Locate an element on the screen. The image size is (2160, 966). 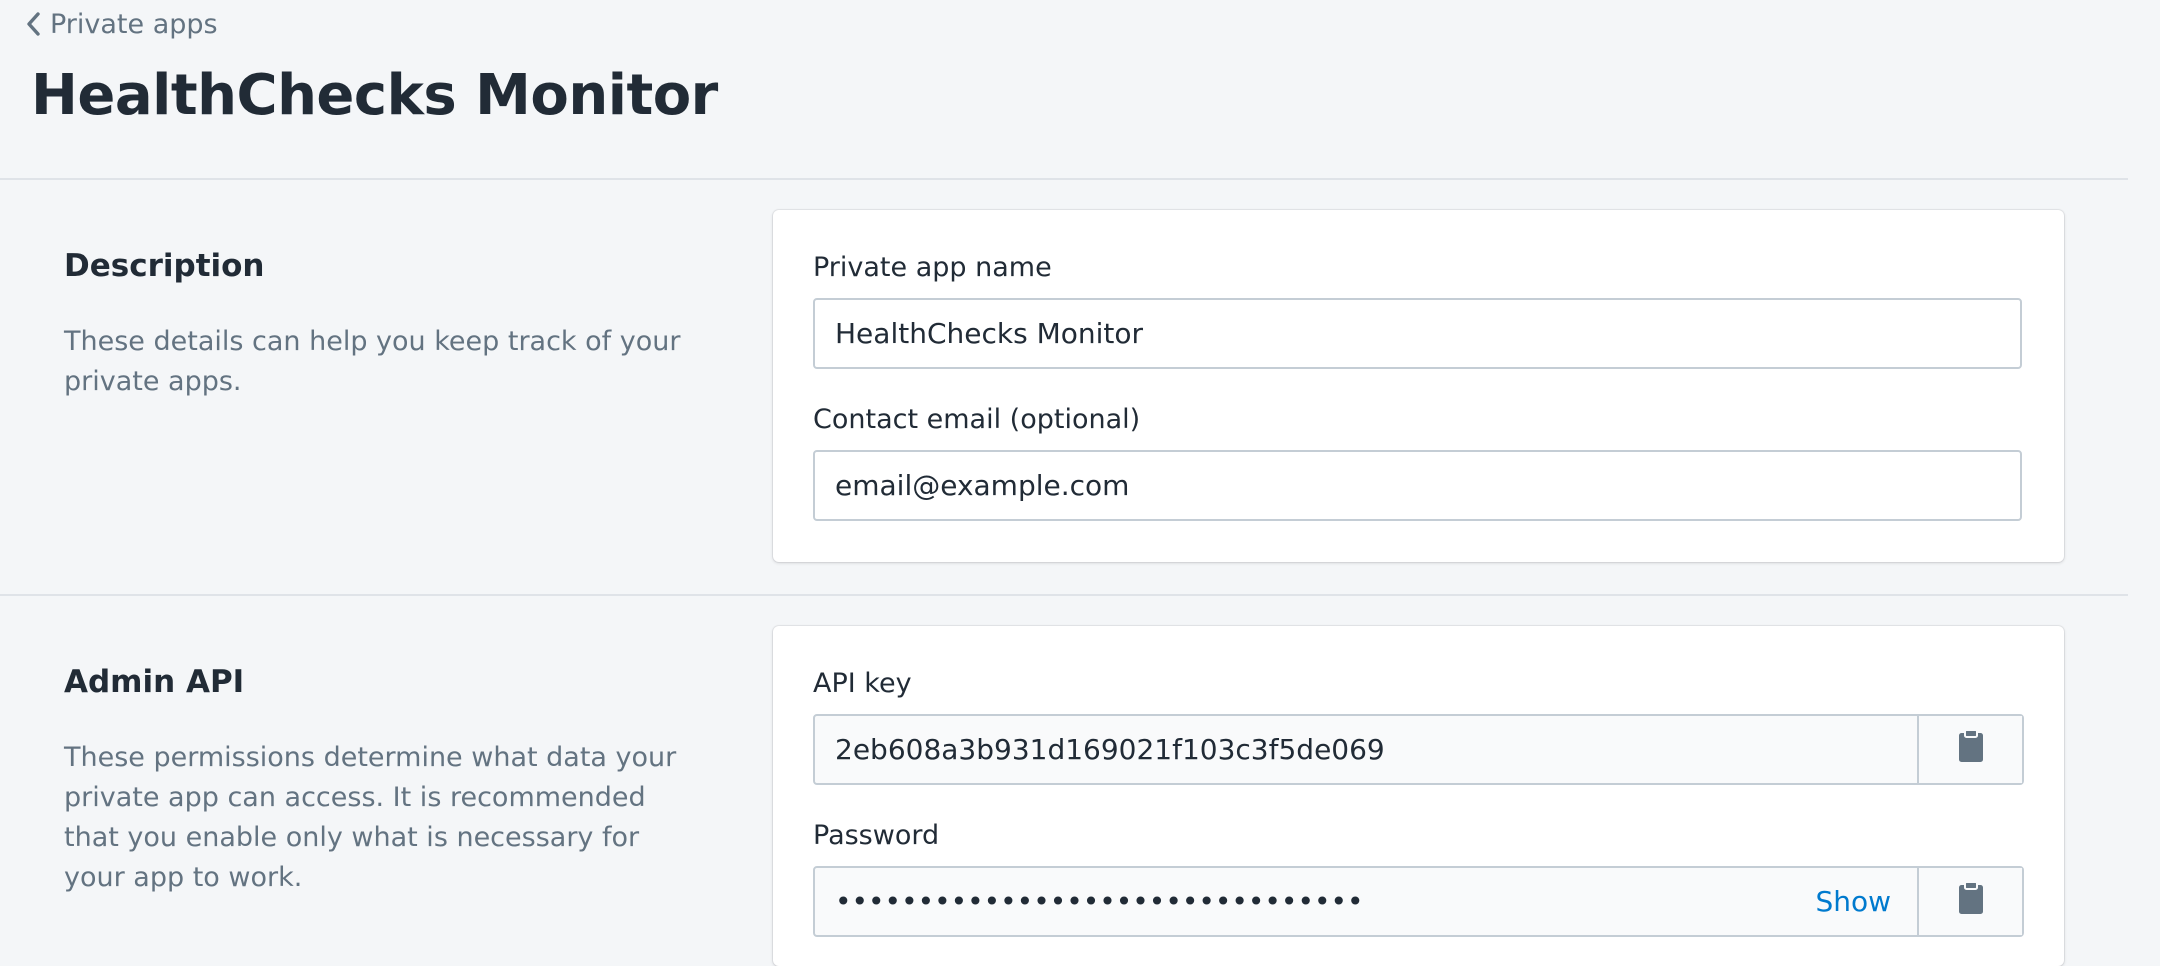
contact-email-input: email@example.com is located at coordinates (1417, 485).